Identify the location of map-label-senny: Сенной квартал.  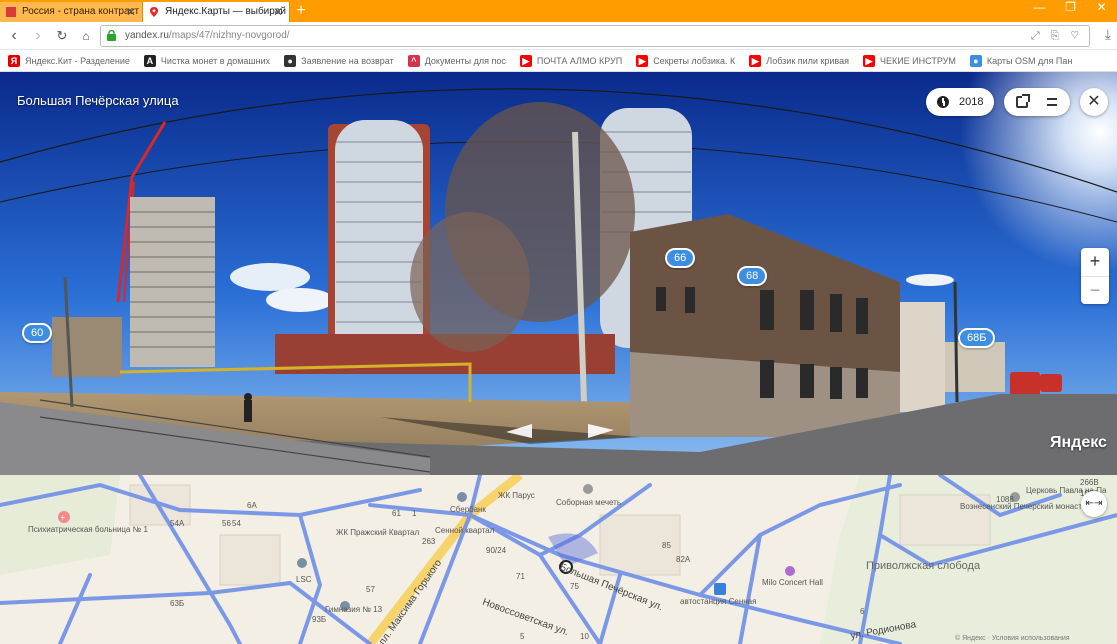
(465, 530).